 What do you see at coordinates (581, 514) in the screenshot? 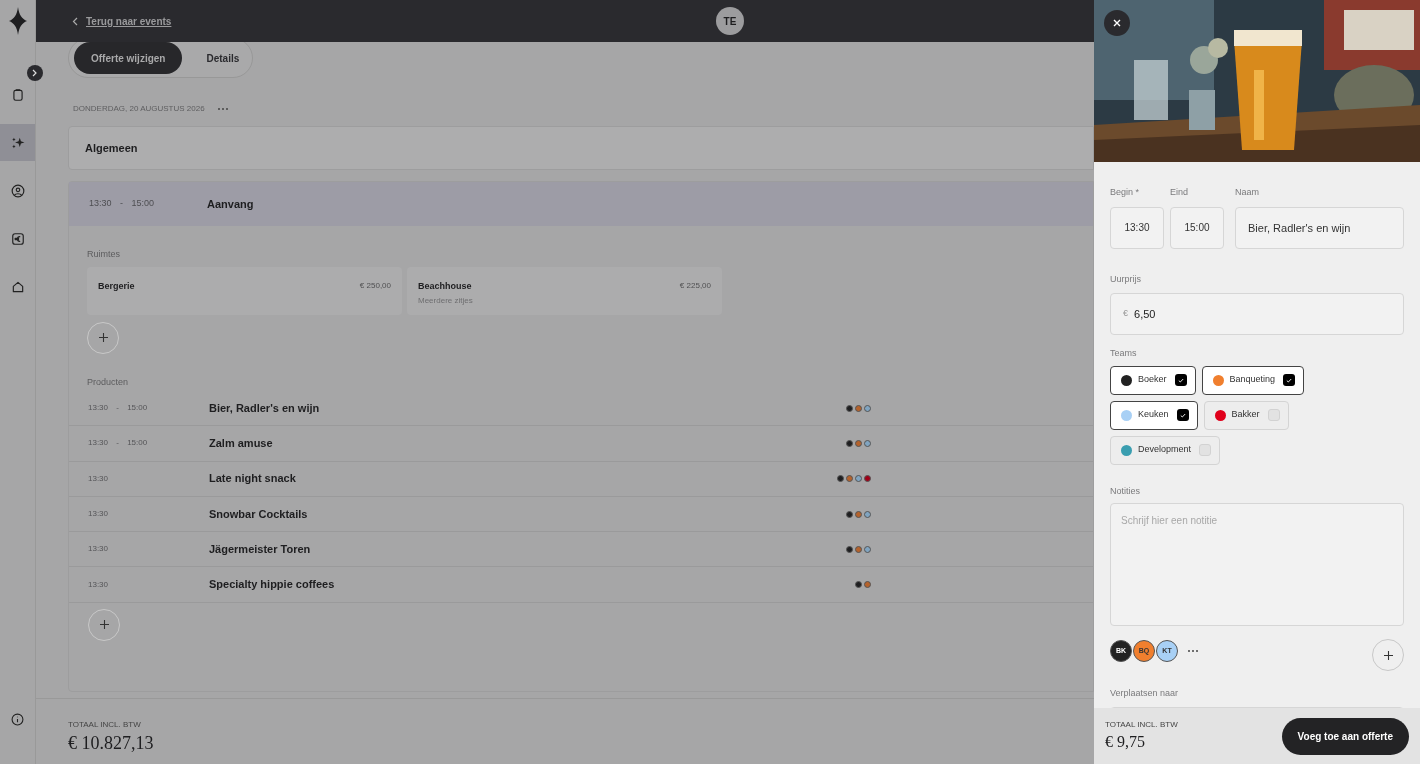
I see `product-row: 13:30 Snowbar Cocktails` at bounding box center [581, 514].